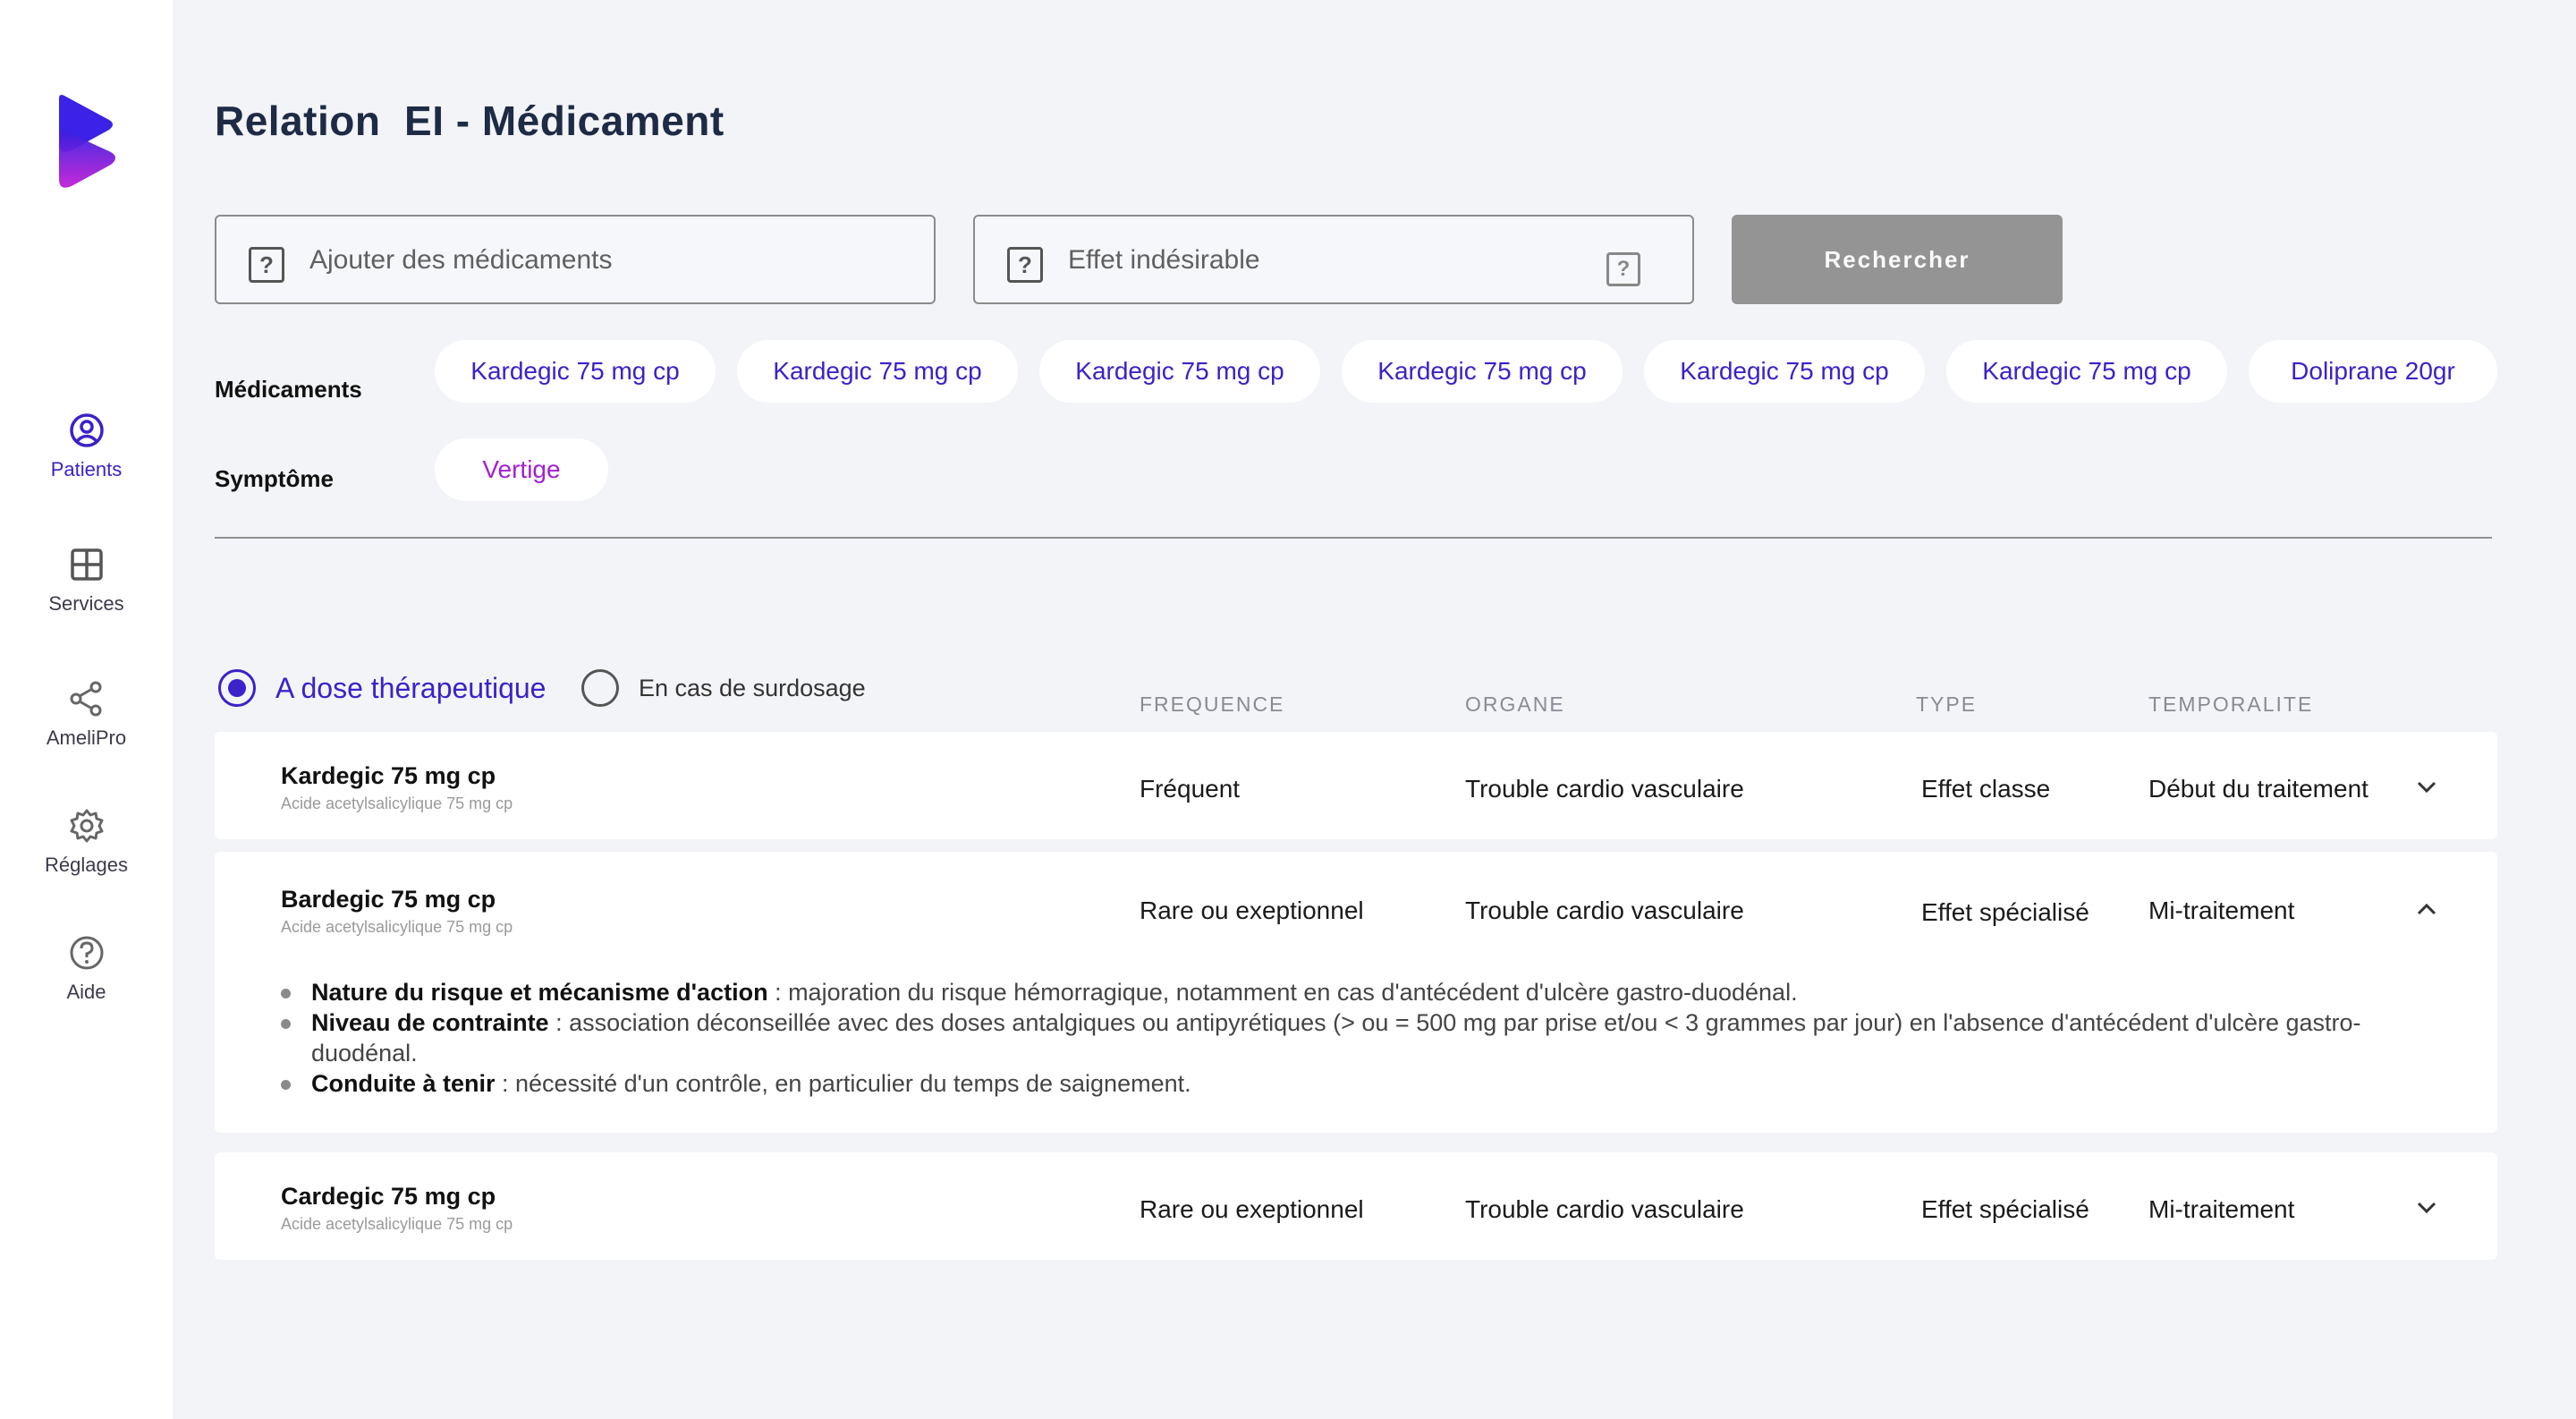  What do you see at coordinates (86, 953) in the screenshot?
I see `help-circle-icon` at bounding box center [86, 953].